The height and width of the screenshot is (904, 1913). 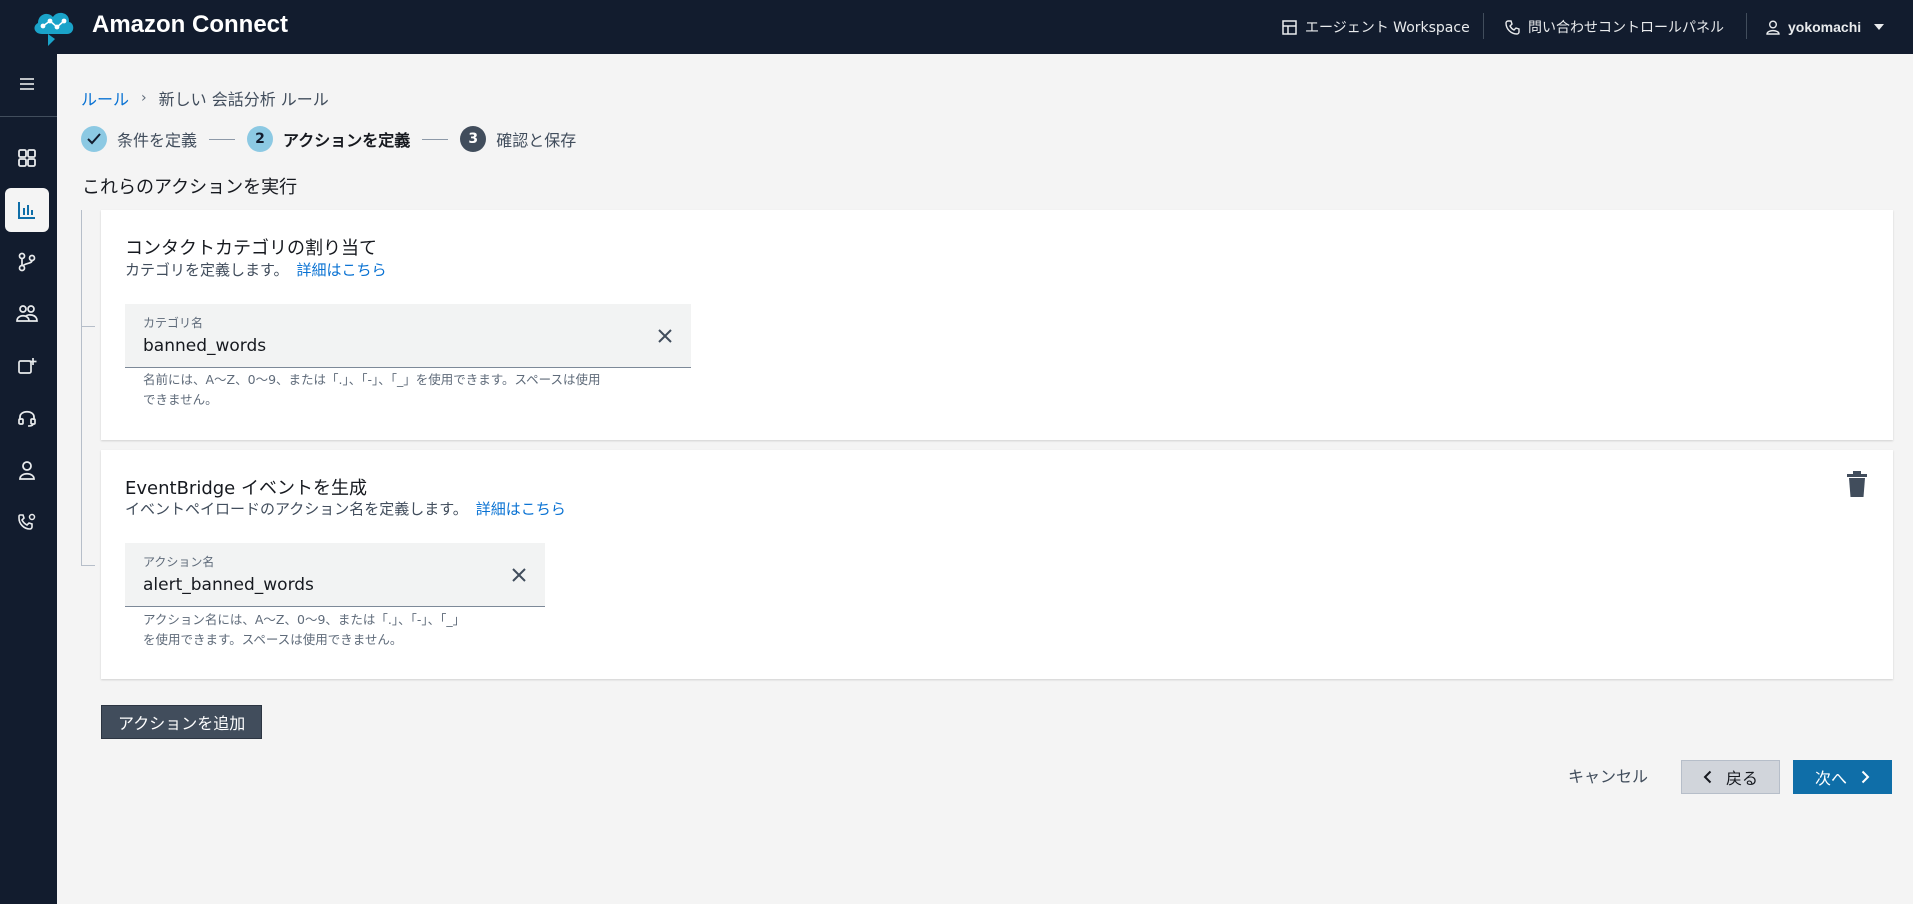 What do you see at coordinates (536, 140) in the screenshot?
I see `step-3-label: 確認と保存` at bounding box center [536, 140].